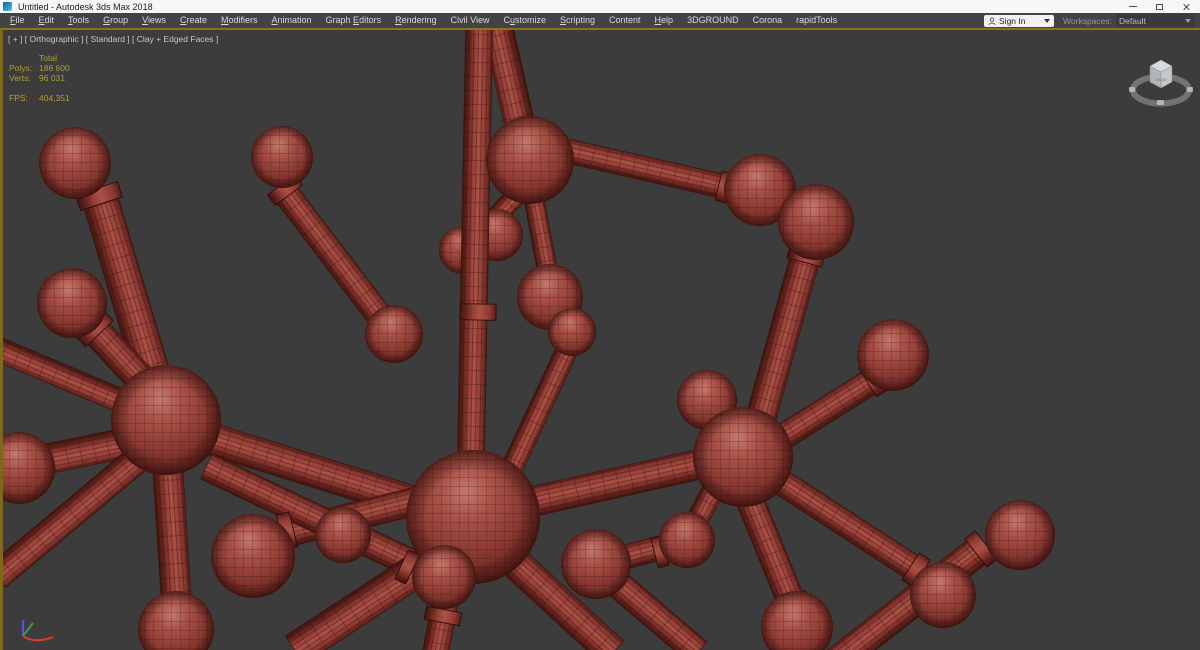 The height and width of the screenshot is (650, 1200). What do you see at coordinates (1012, 20) in the screenshot?
I see `sign-in-label: Sign In` at bounding box center [1012, 20].